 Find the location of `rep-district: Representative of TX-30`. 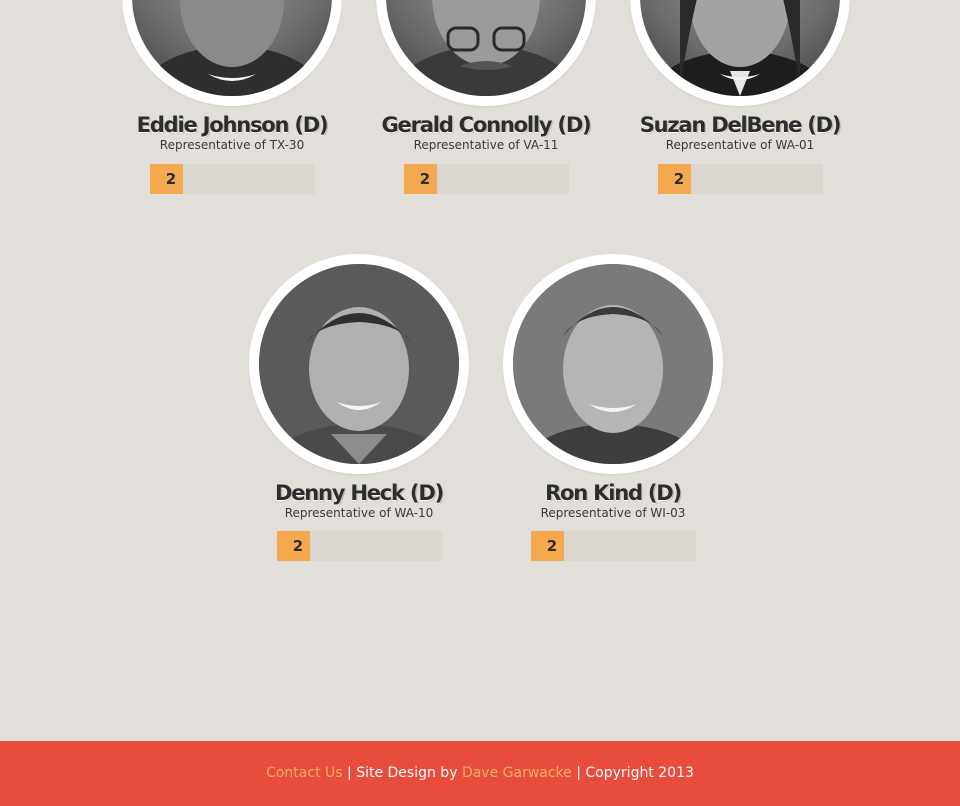

rep-district: Representative of TX-30 is located at coordinates (232, 145).